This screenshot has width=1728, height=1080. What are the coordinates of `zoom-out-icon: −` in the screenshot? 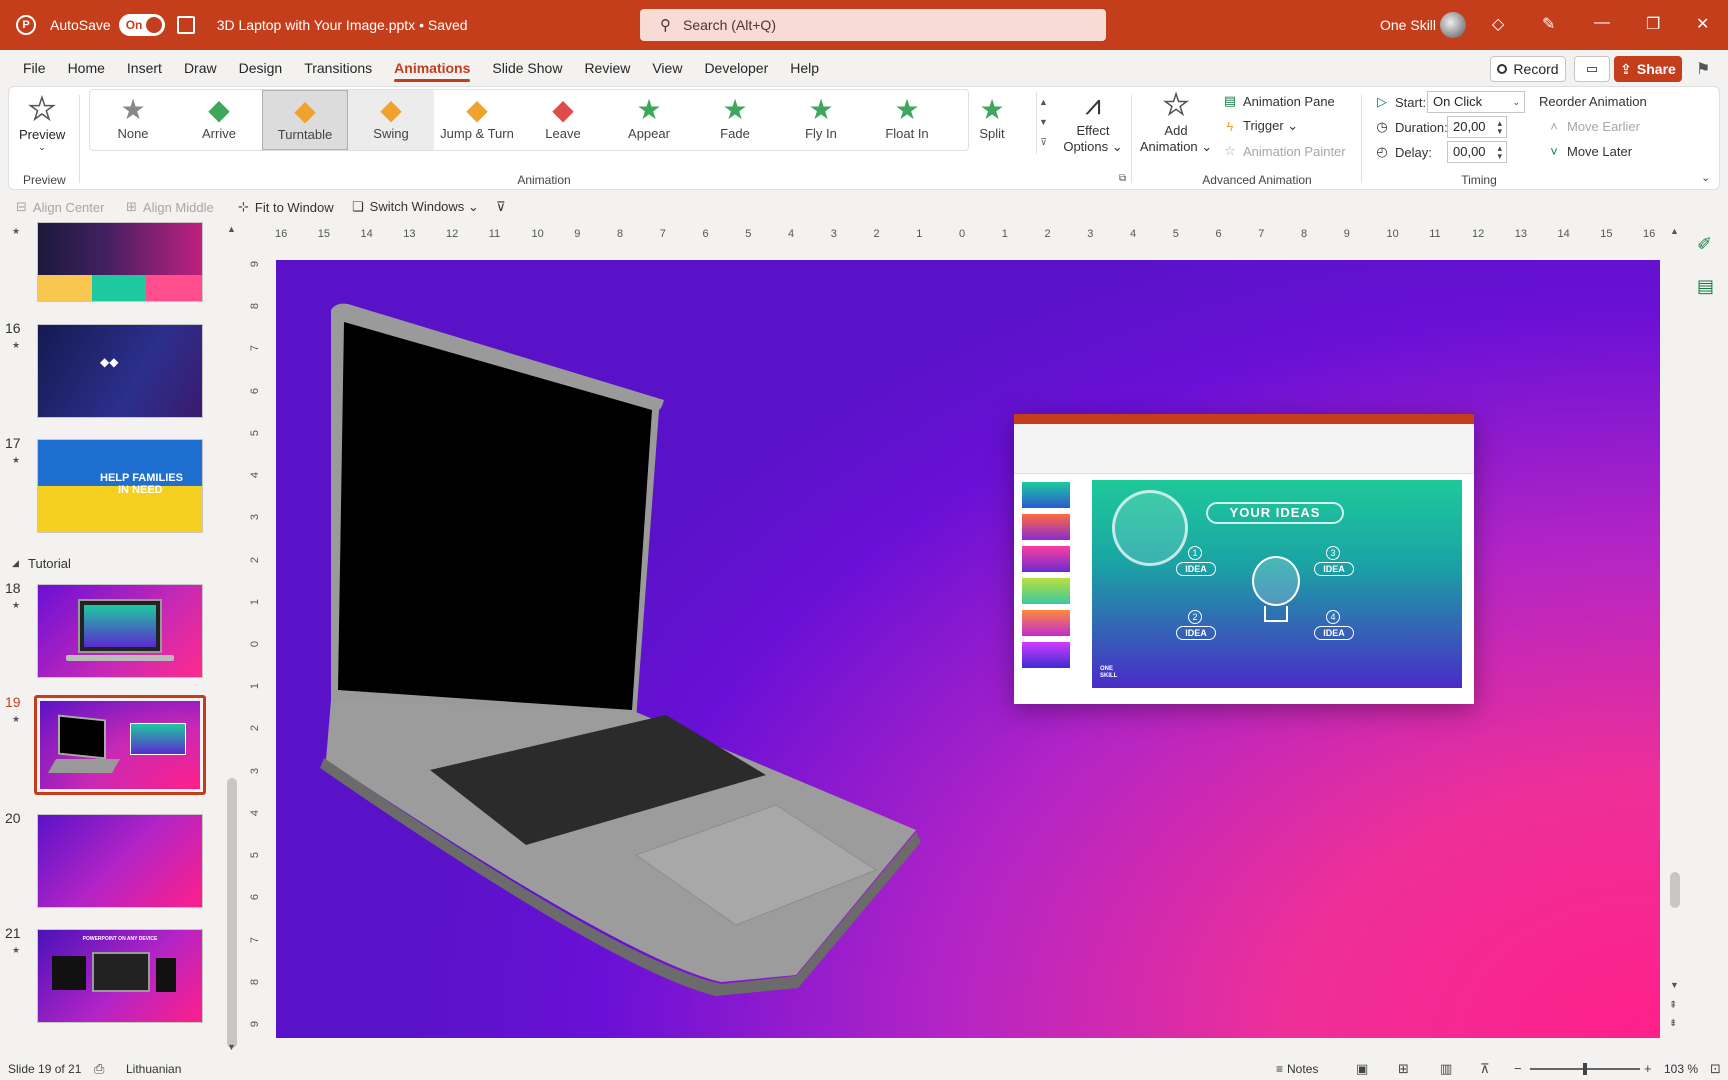 It's located at (1518, 1068).